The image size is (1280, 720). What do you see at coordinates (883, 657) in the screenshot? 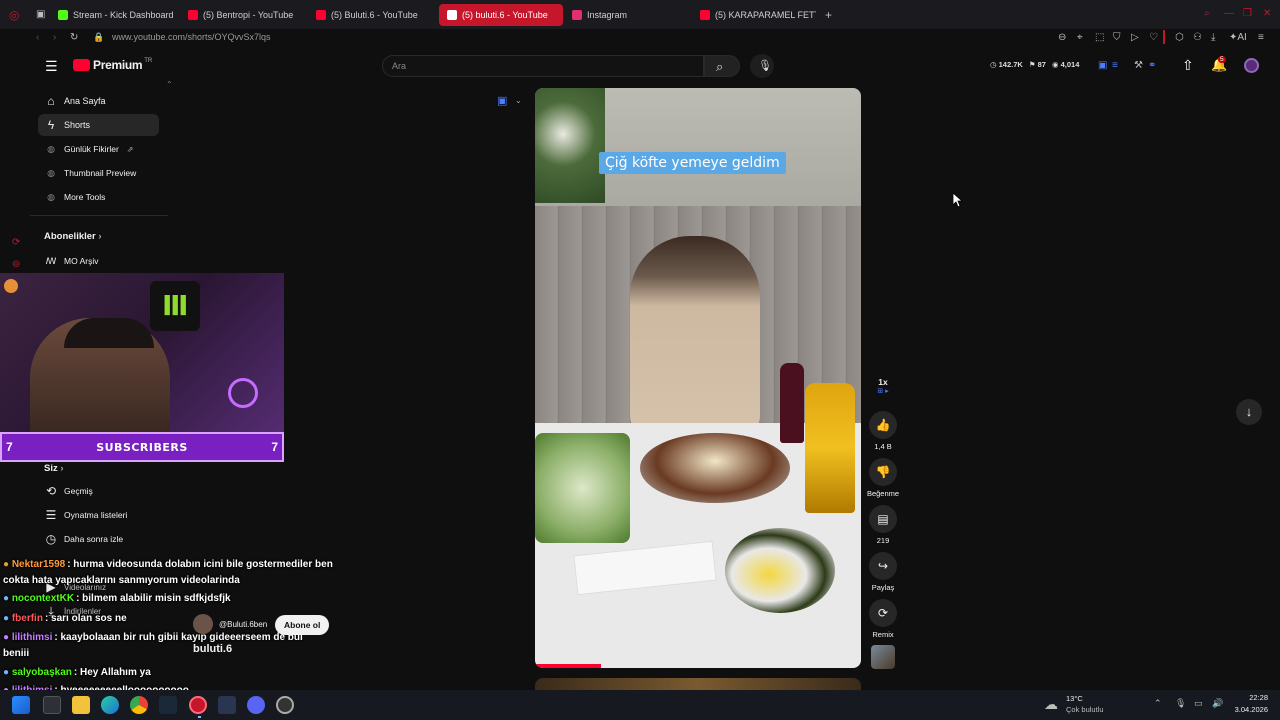
I see `sound-thumbnail` at bounding box center [883, 657].